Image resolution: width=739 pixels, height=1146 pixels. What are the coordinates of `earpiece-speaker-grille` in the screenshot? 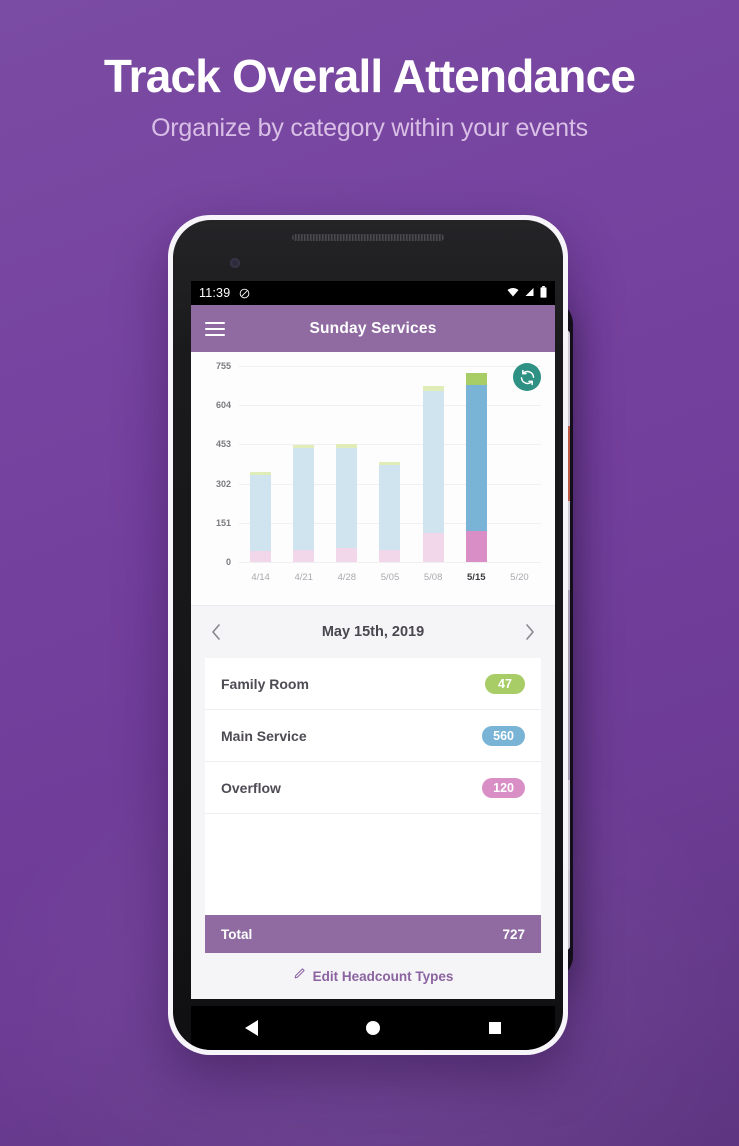 It's located at (368, 237).